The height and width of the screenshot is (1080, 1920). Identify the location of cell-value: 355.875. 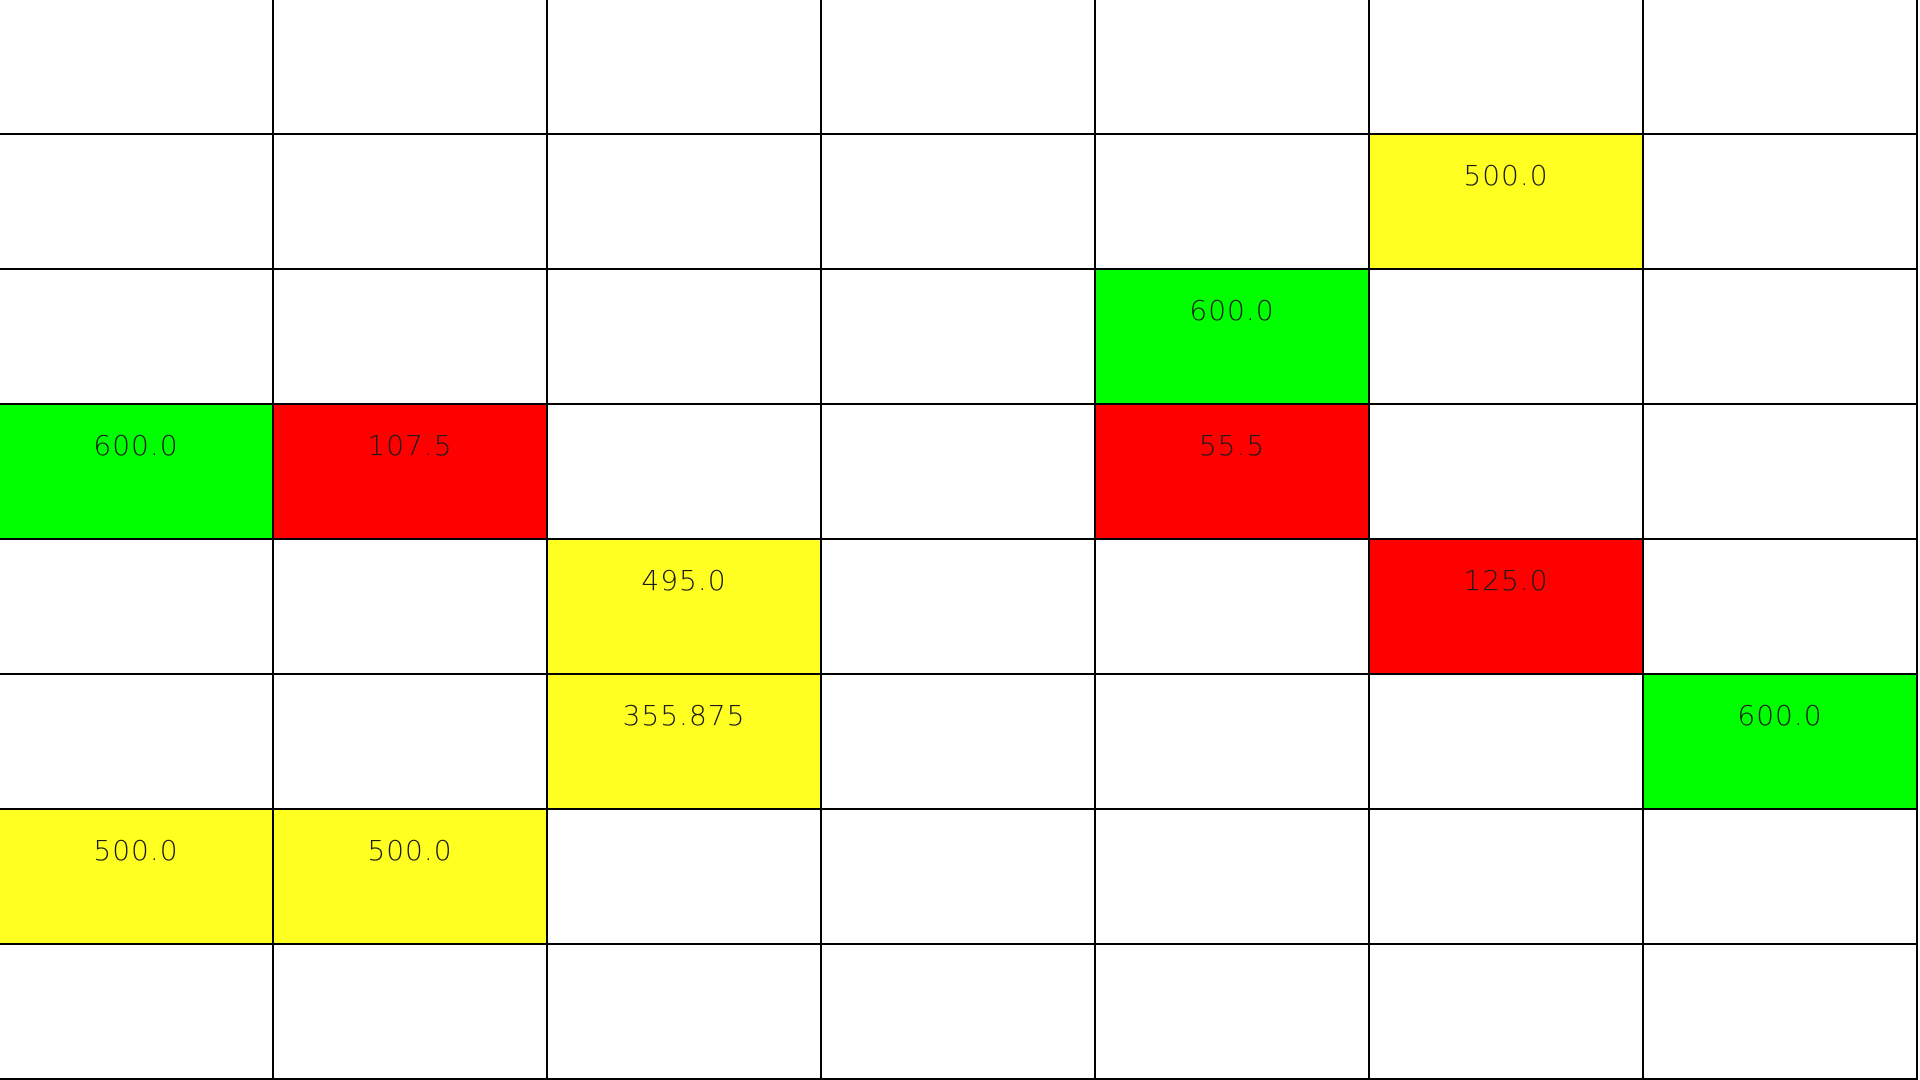
(684, 715).